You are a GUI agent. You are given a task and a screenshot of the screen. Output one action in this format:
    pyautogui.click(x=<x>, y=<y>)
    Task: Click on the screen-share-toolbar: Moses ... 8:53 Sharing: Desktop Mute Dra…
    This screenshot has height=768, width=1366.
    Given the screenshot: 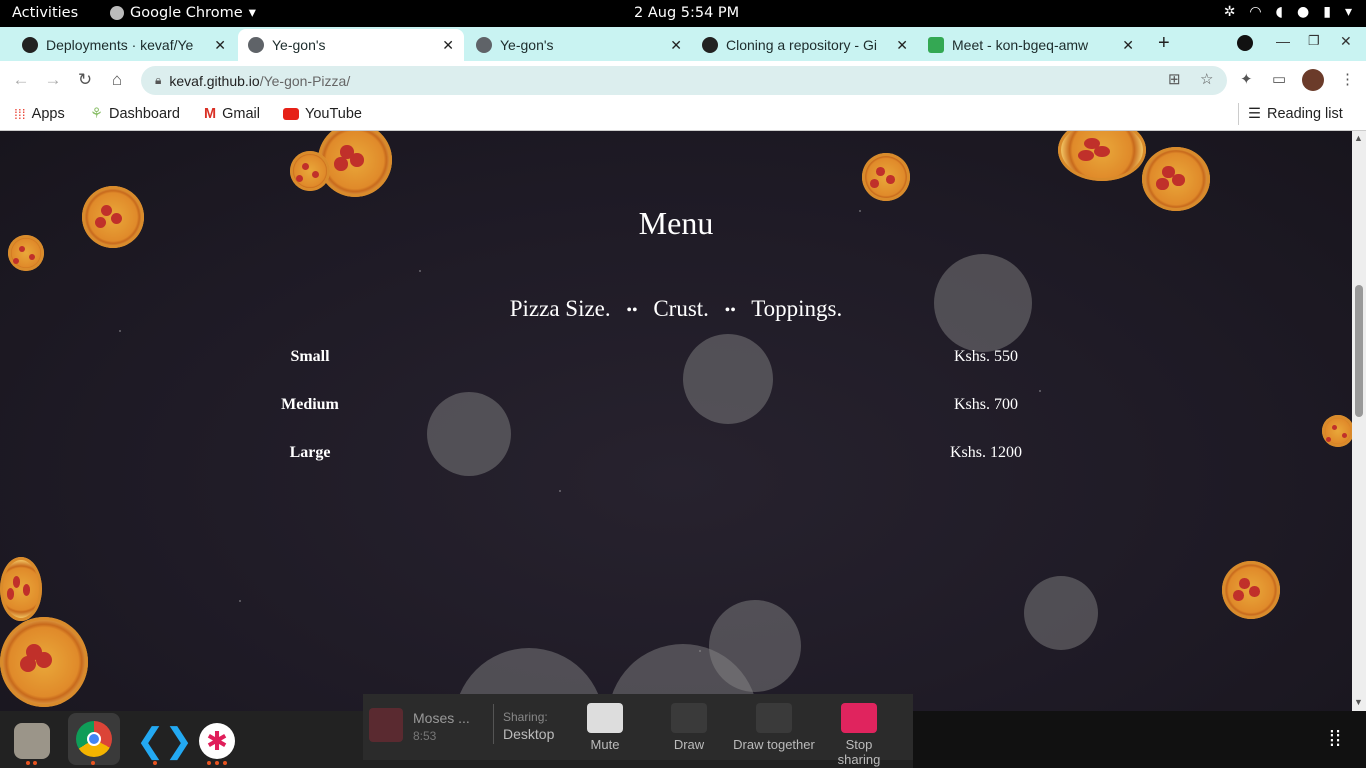 What is the action you would take?
    pyautogui.click(x=638, y=730)
    